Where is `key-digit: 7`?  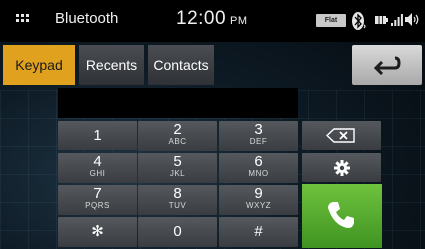
key-digit: 7 is located at coordinates (97, 193).